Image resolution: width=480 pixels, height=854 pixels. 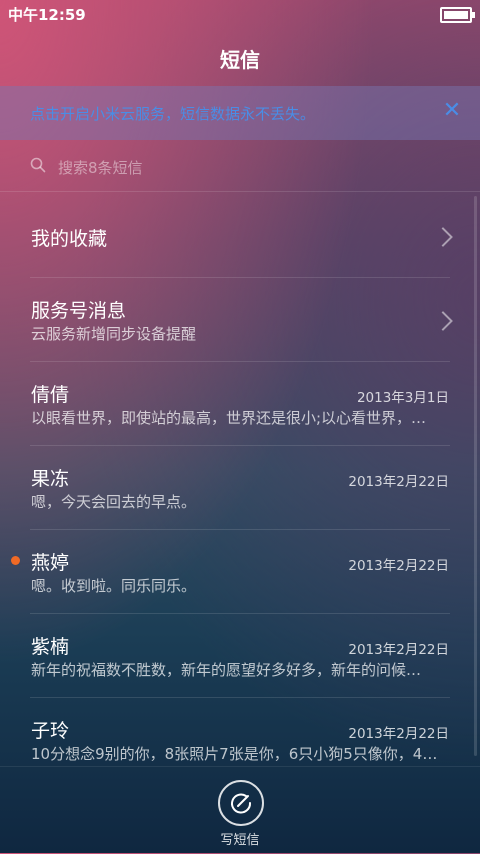 I want to click on contact-name: 倩倩, so click(x=50, y=395).